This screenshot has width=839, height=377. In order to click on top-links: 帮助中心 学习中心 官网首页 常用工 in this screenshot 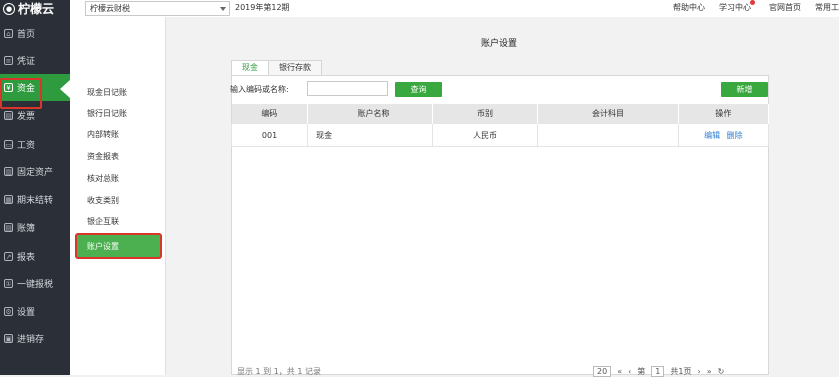, I will do `click(756, 8)`.